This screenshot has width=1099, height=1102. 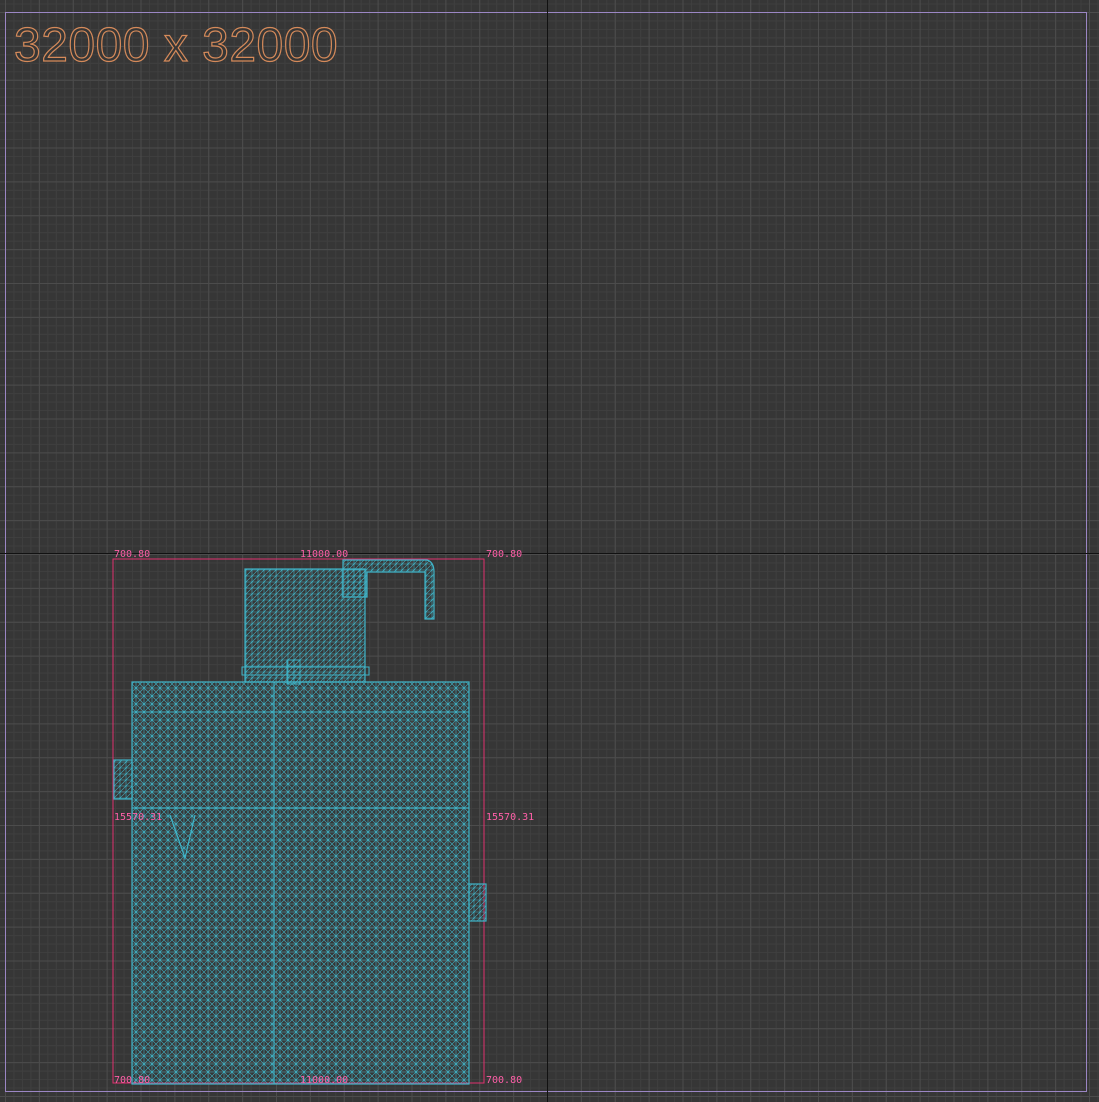 I want to click on dimension-bottom-left: 700.80, so click(x=132, y=1080).